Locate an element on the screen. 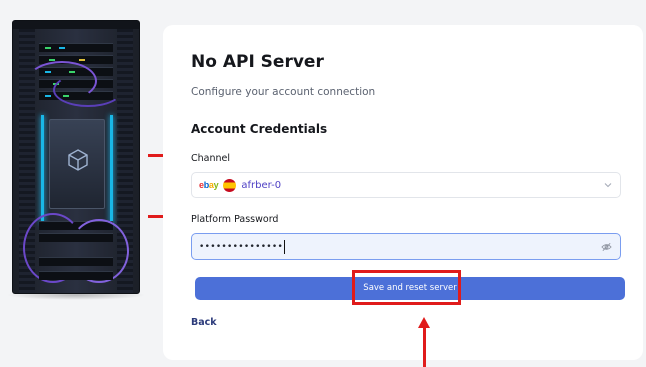 The width and height of the screenshot is (646, 367). password-value: ••••••••••••••• is located at coordinates (241, 246).